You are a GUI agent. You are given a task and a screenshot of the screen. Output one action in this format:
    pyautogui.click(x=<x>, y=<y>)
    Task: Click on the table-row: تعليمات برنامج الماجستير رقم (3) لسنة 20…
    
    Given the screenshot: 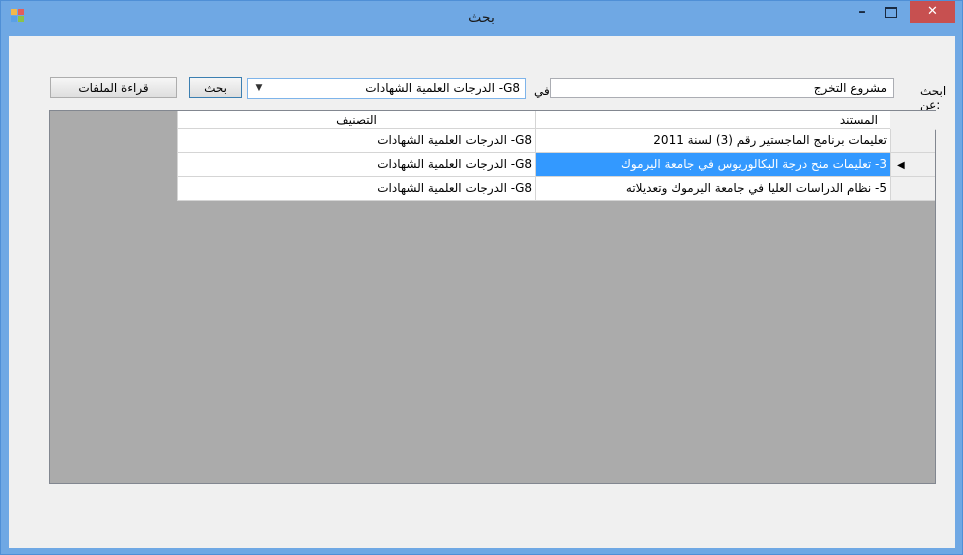 What is the action you would take?
    pyautogui.click(x=556, y=141)
    